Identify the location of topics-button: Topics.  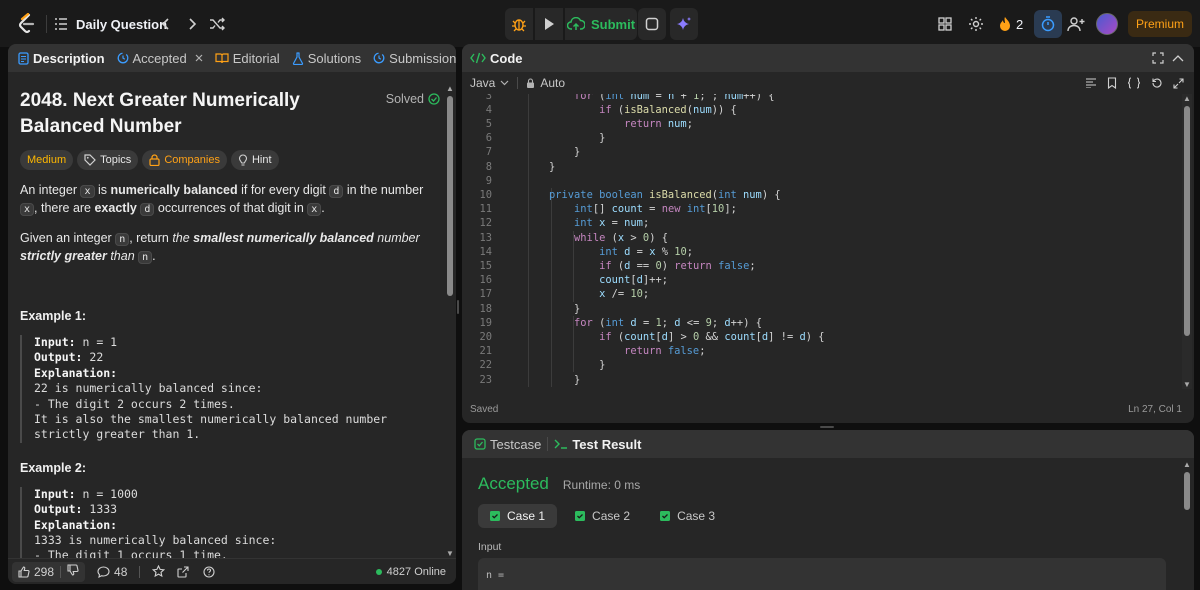
(108, 160).